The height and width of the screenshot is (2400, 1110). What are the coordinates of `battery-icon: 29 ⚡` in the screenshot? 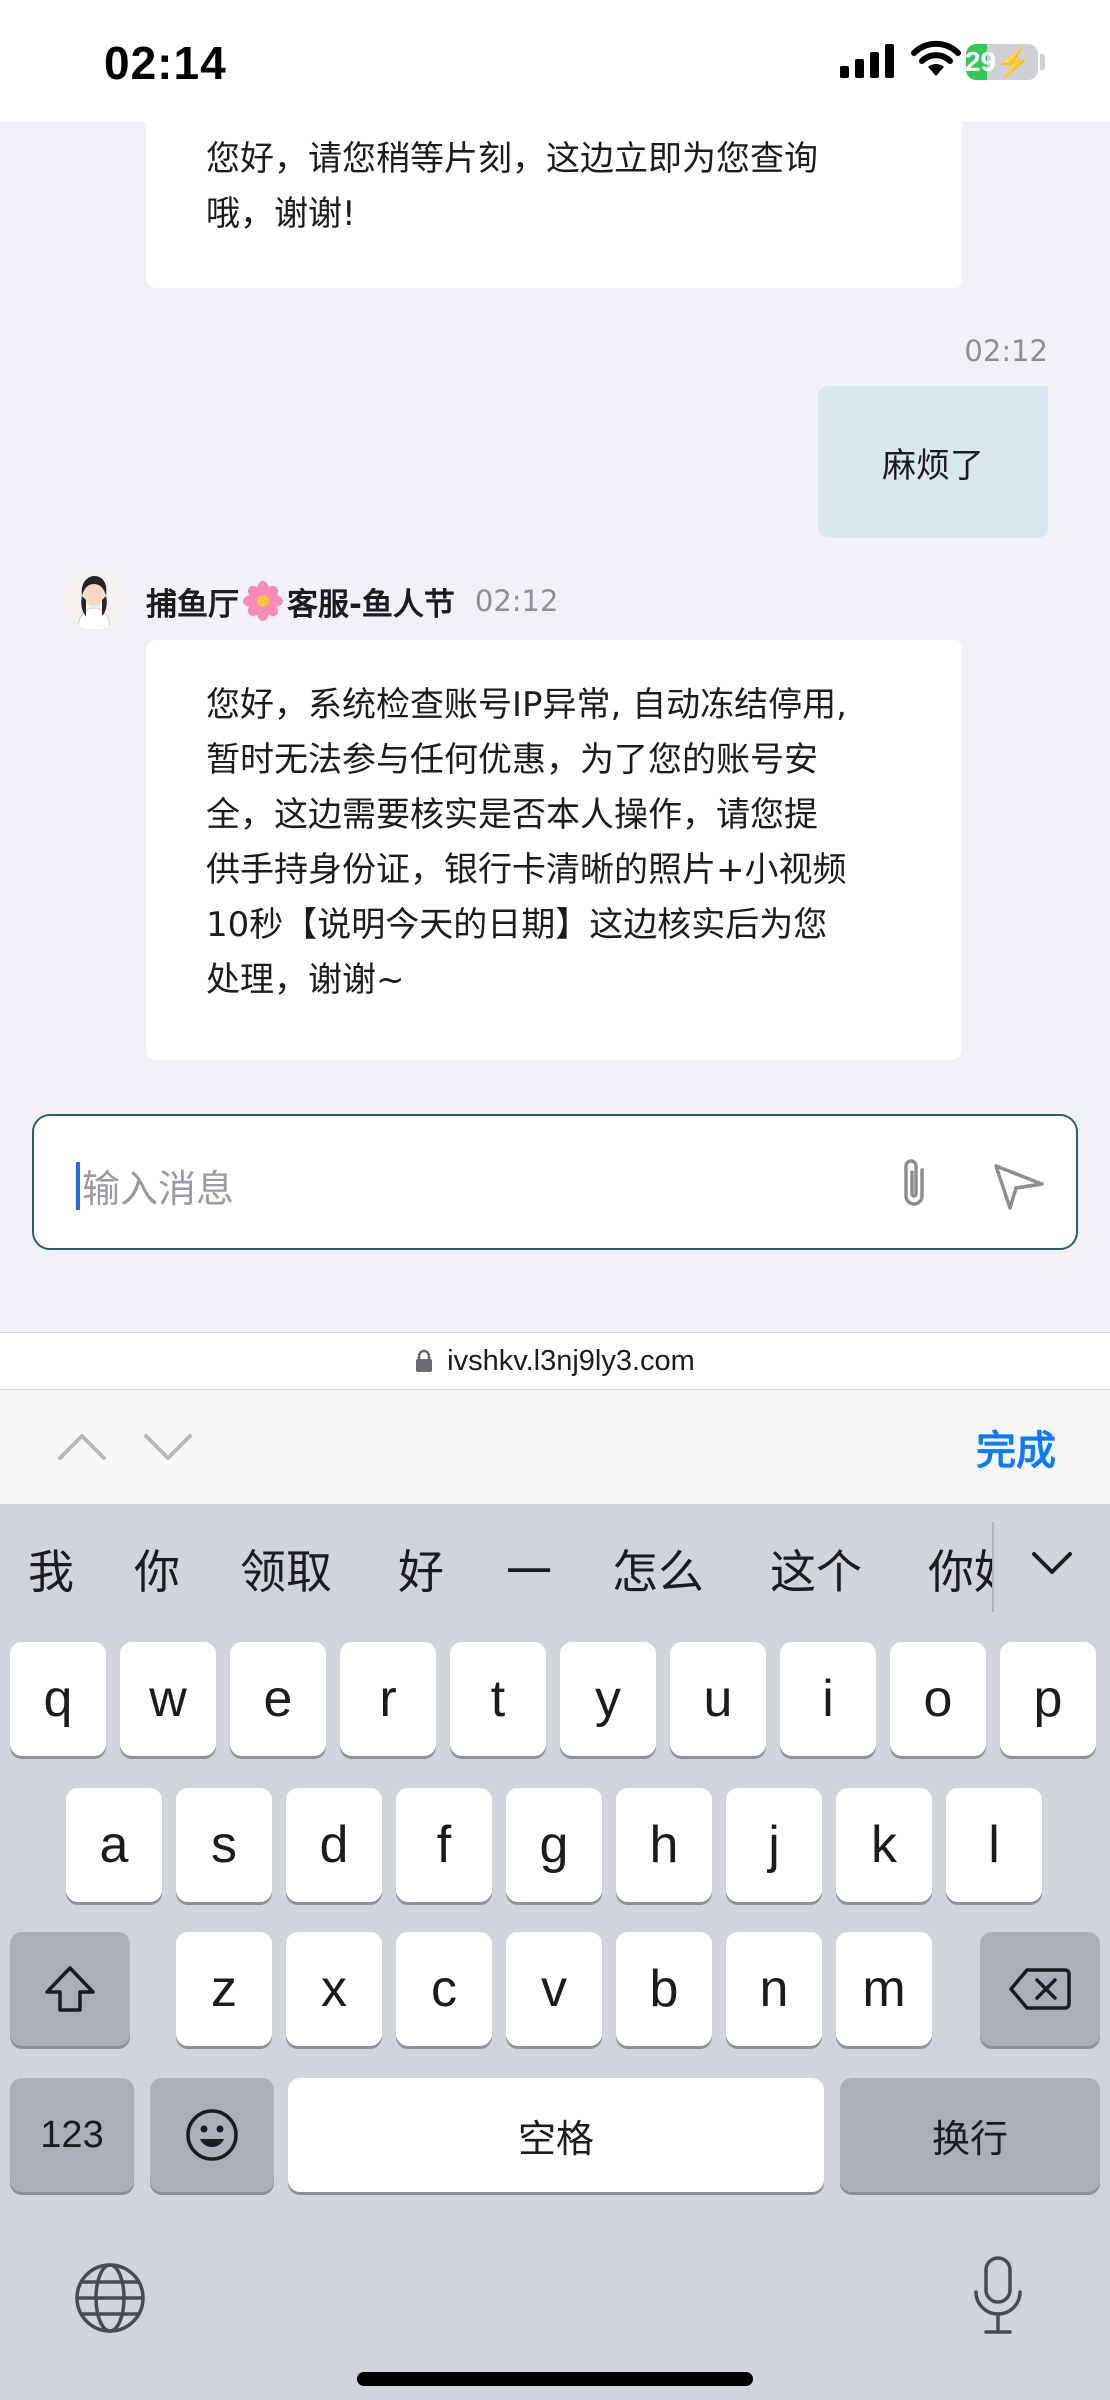 It's located at (1002, 62).